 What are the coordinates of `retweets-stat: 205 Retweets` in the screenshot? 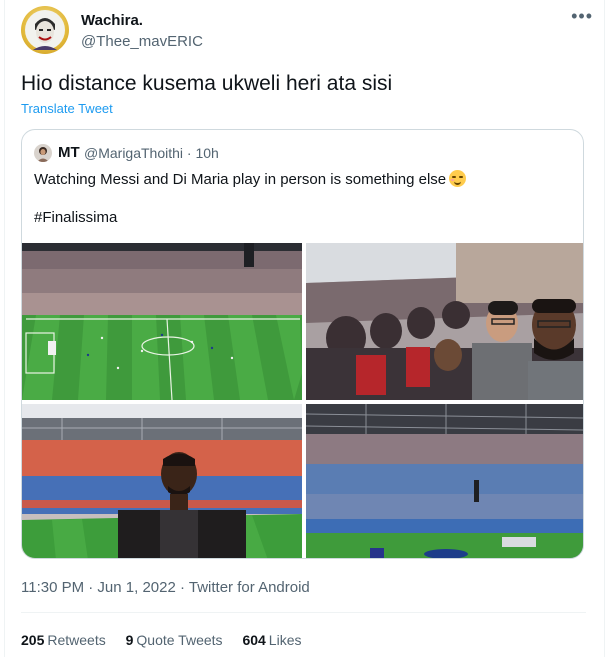 It's located at (63, 640).